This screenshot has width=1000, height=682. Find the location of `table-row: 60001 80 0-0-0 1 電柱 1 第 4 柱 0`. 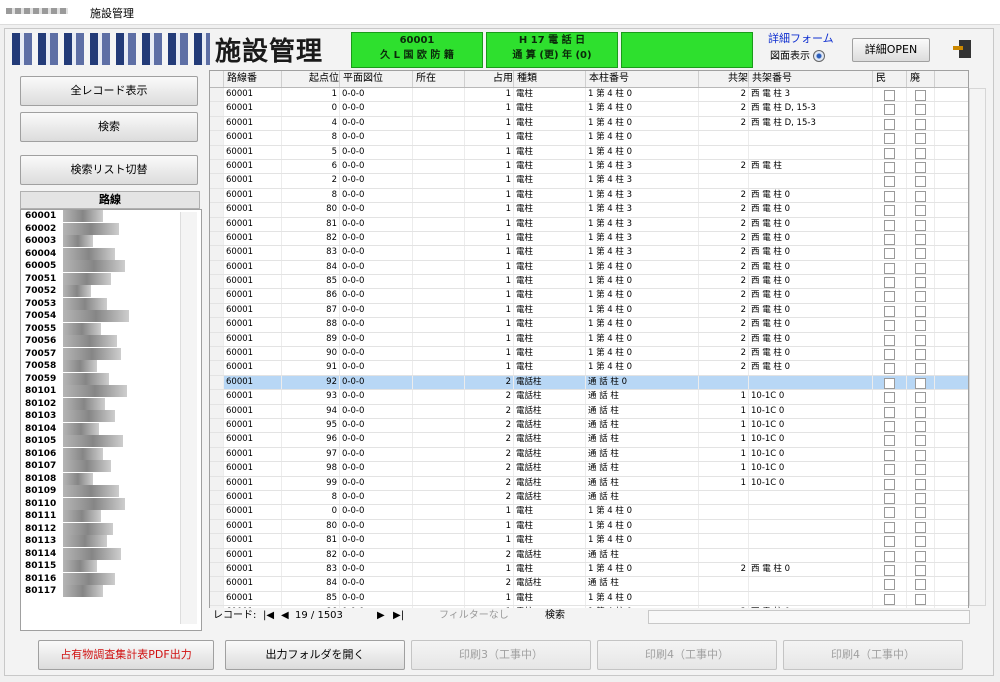

table-row: 60001 80 0-0-0 1 電柱 1 第 4 柱 0 is located at coordinates (589, 527).